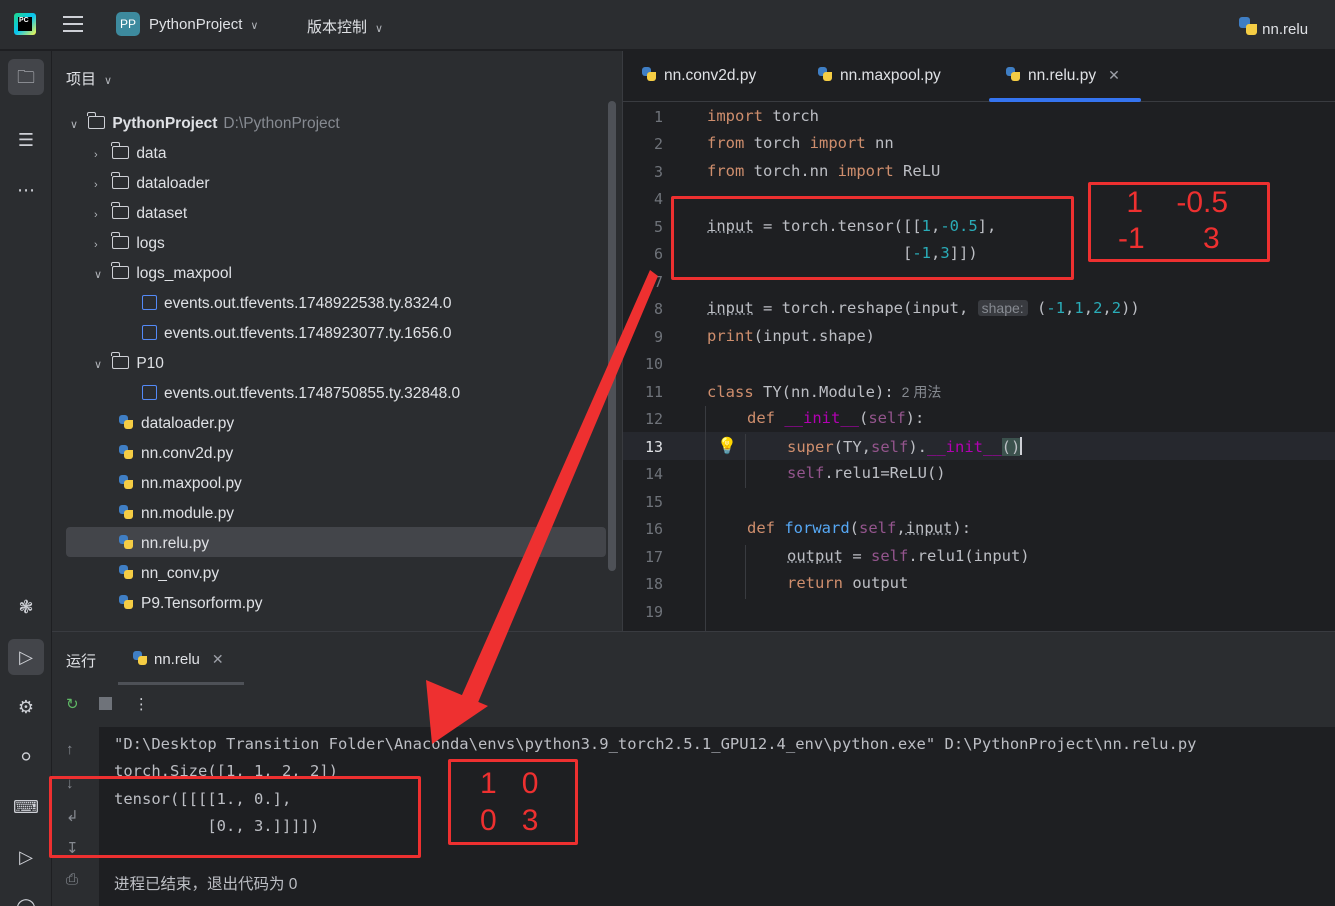  I want to click on tree-item-label: logs_maxpool, so click(184, 273).